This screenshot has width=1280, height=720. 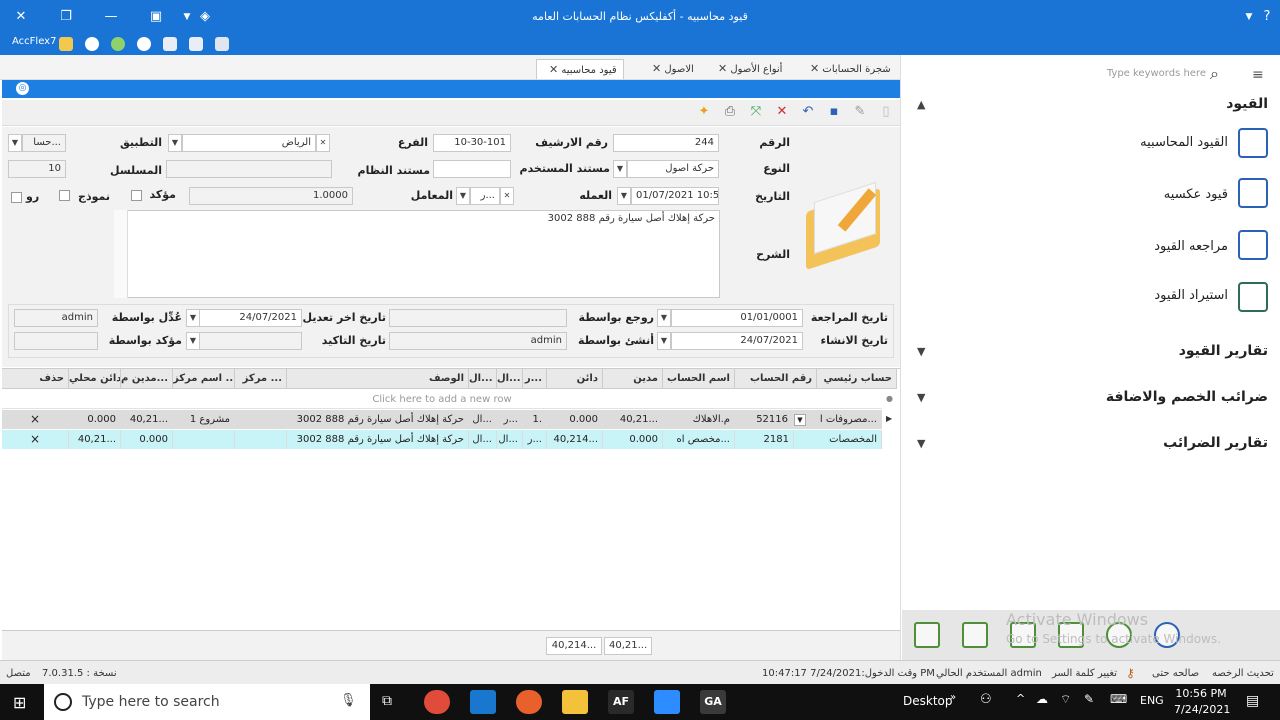 What do you see at coordinates (1184, 142) in the screenshot?
I see `sidebar-item-journal-entries: القيود المحاسبيه` at bounding box center [1184, 142].